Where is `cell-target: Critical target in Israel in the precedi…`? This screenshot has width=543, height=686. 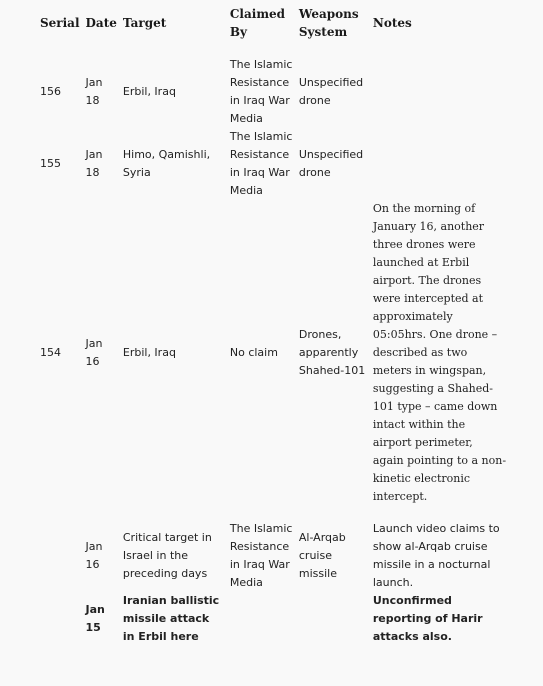
cell-target: Critical target in Israel in the precedi… is located at coordinates (167, 555).